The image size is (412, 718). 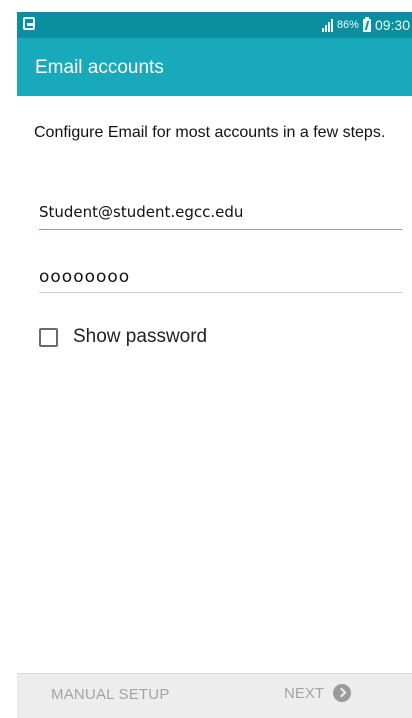 What do you see at coordinates (304, 693) in the screenshot?
I see `next-label: NEXT` at bounding box center [304, 693].